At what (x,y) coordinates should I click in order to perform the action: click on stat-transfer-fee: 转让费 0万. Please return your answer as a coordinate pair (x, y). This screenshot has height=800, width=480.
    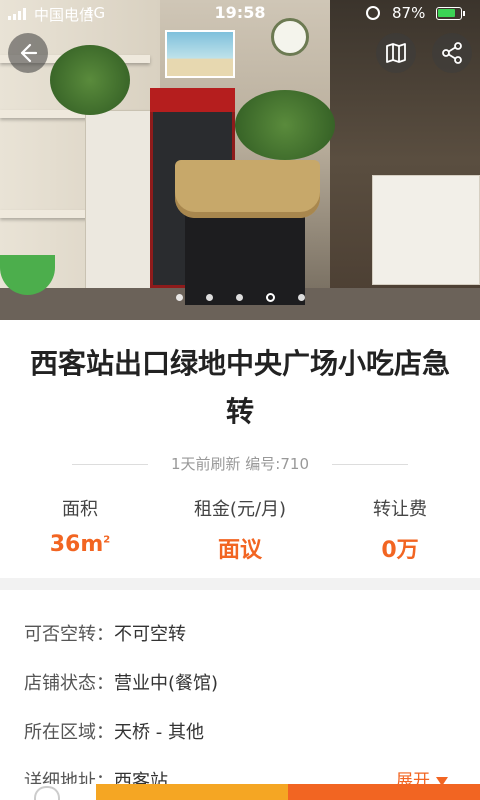
    Looking at the image, I should click on (400, 531).